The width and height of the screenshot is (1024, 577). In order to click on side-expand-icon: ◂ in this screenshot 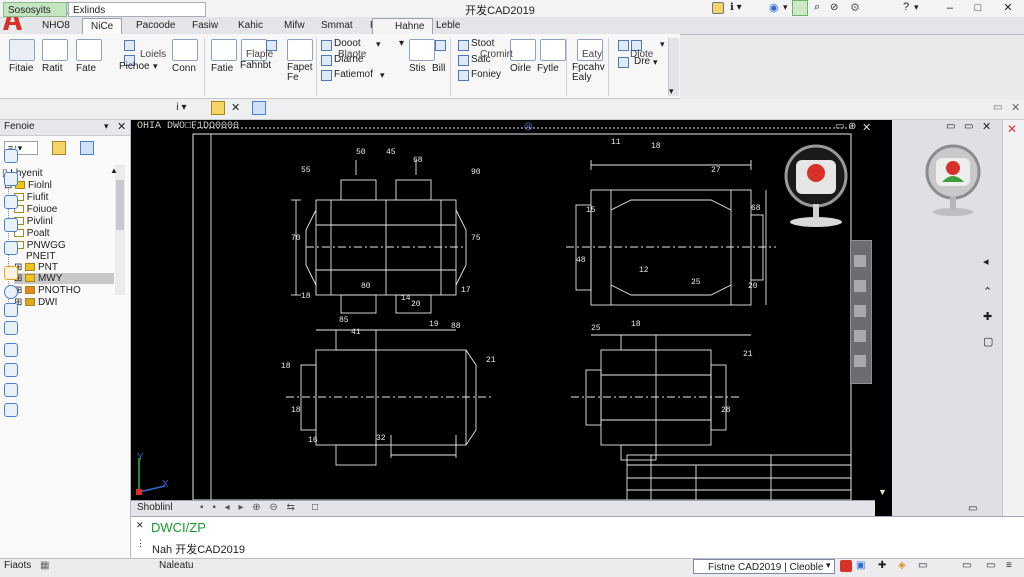, I will do `click(986, 261)`.